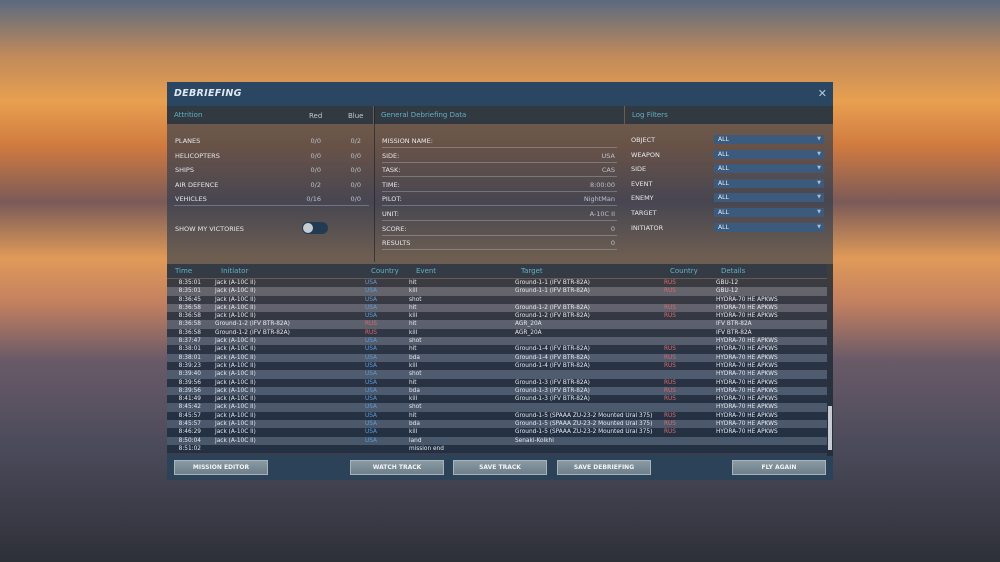  Describe the element at coordinates (189, 432) in the screenshot. I see `cell-time: 8:46:29` at that location.